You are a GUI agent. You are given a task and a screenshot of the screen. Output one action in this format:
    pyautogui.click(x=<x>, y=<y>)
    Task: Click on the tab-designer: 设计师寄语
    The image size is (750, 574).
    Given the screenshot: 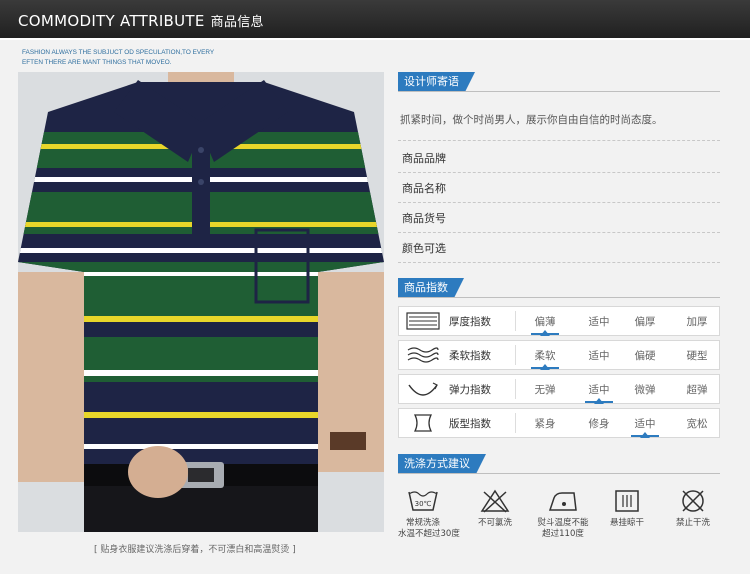 What is the action you would take?
    pyautogui.click(x=431, y=82)
    